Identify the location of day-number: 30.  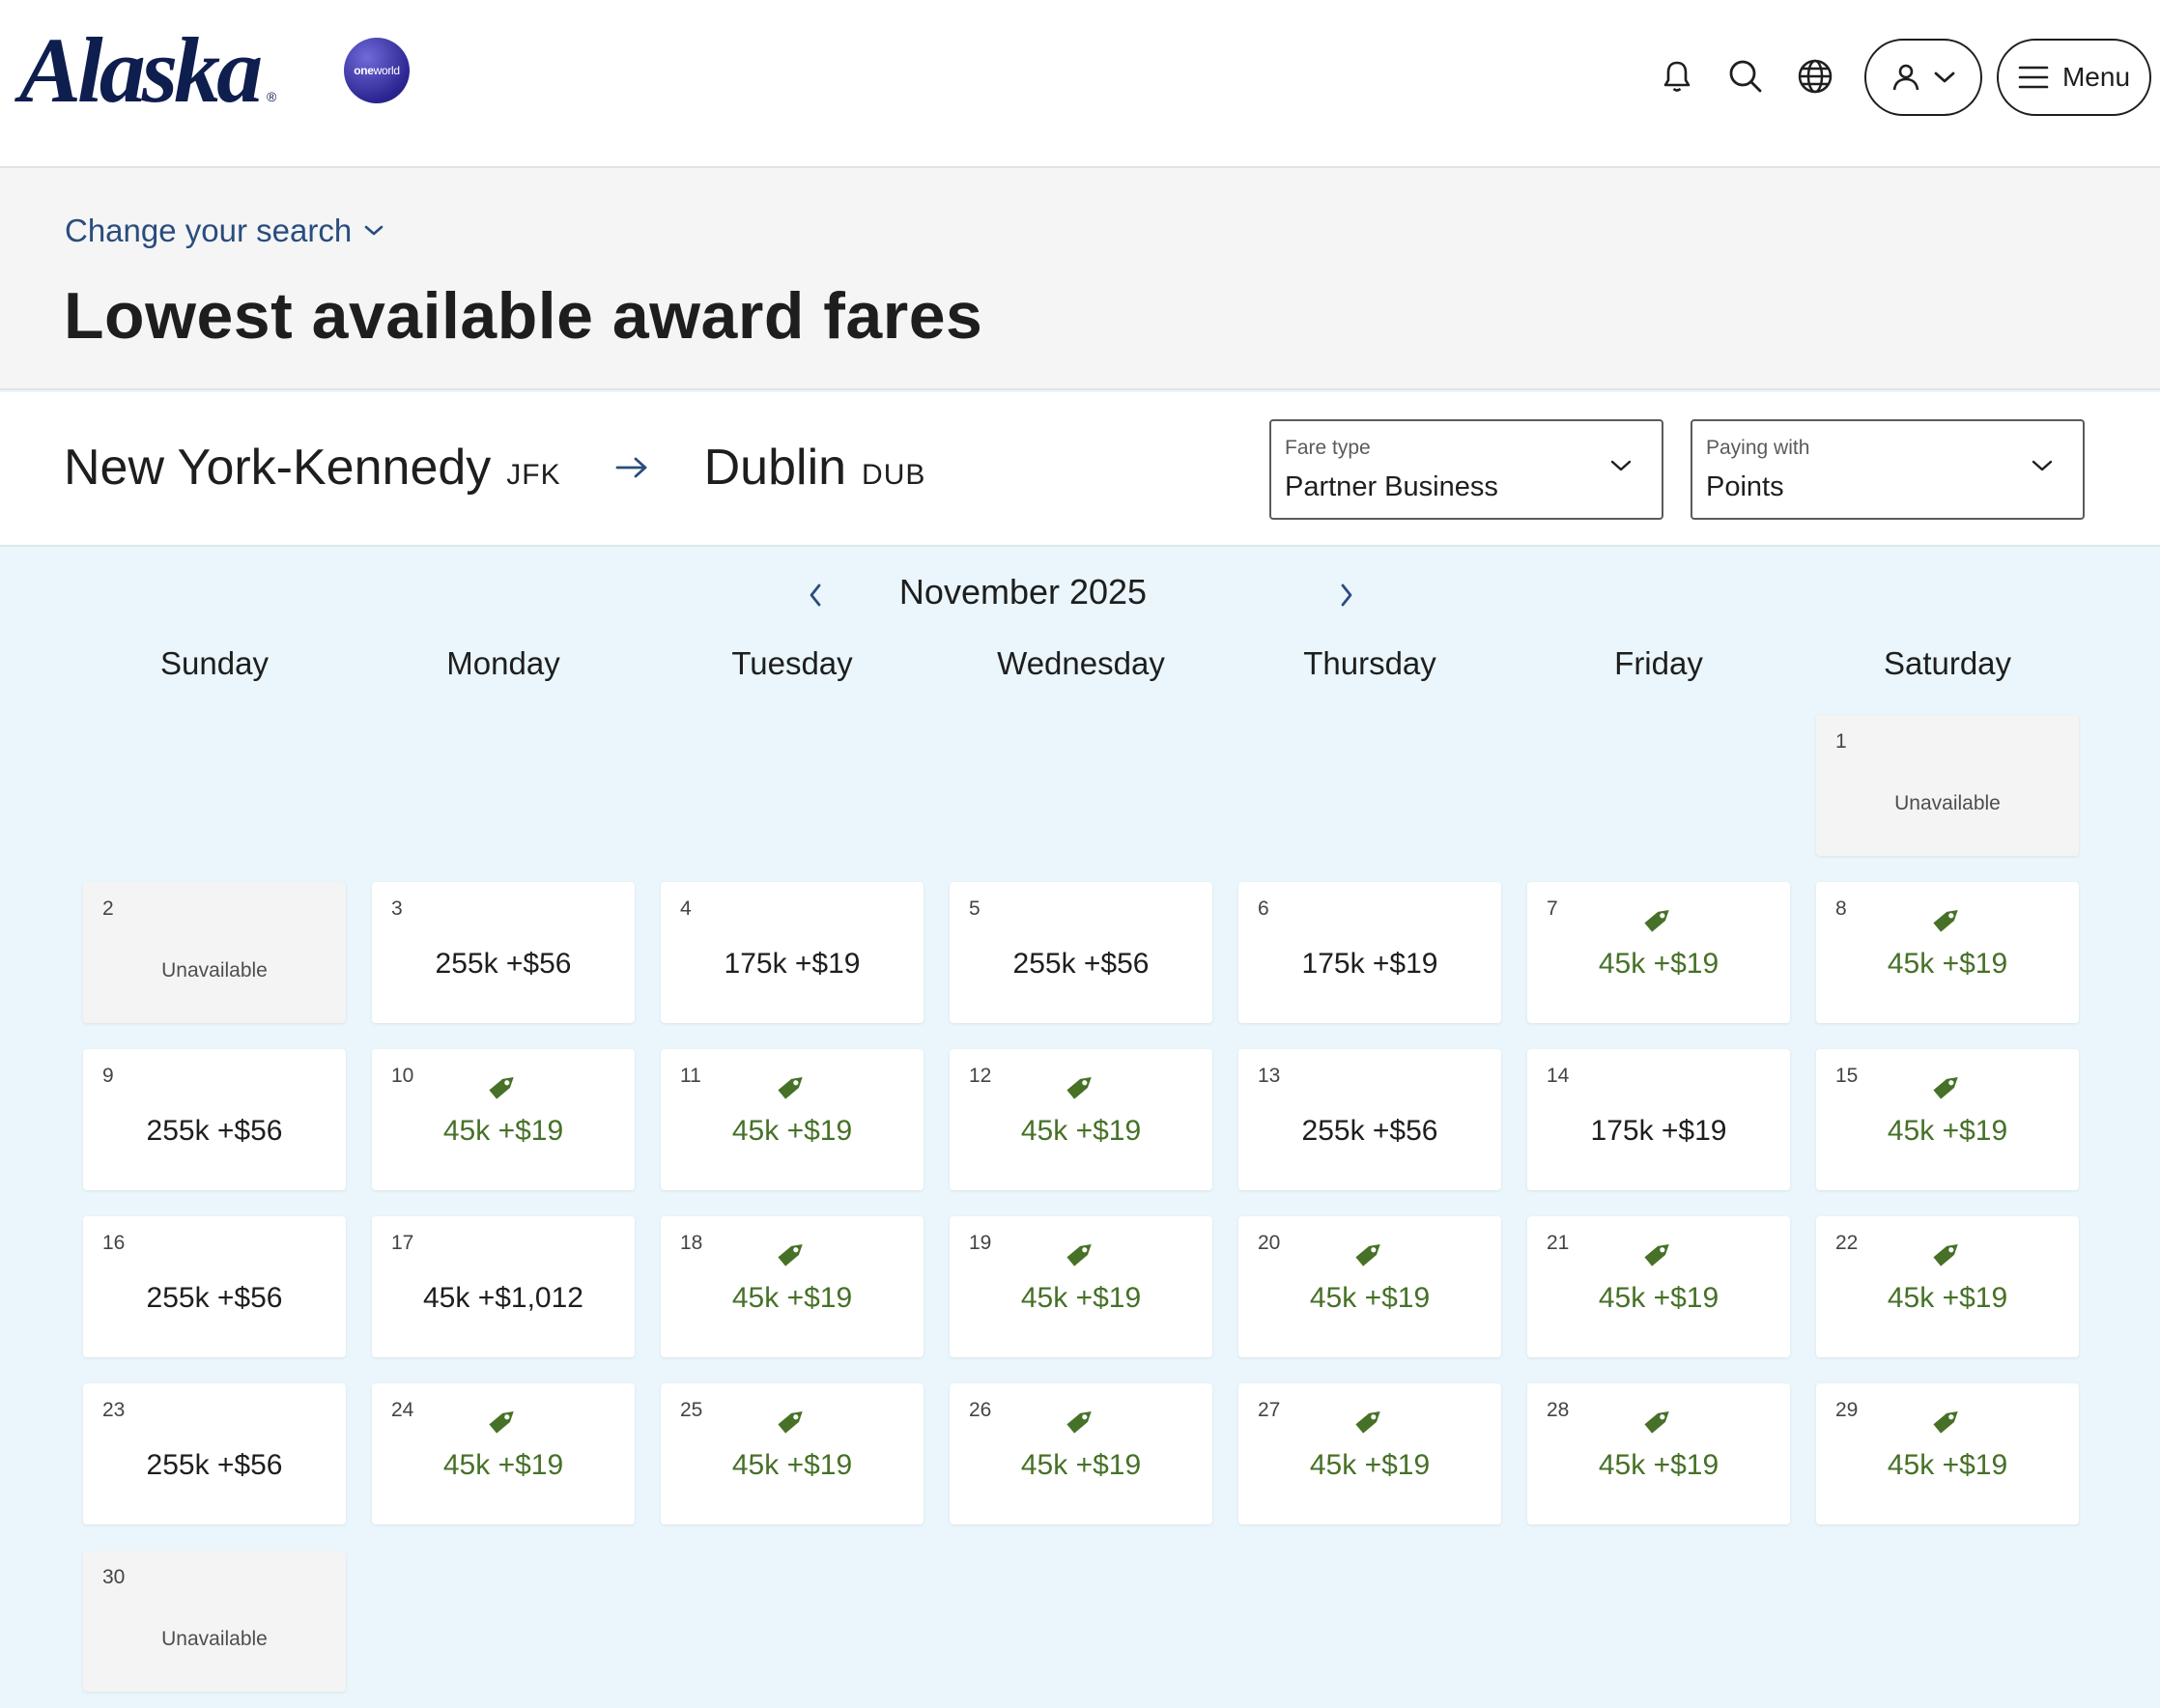
(114, 1577).